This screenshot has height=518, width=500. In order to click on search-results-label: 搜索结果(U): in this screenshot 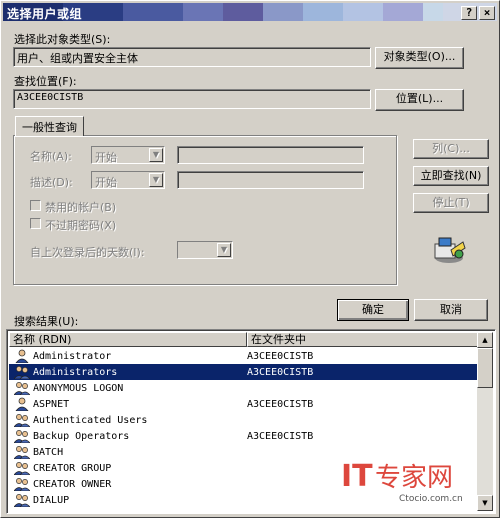, I will do `click(46, 321)`.